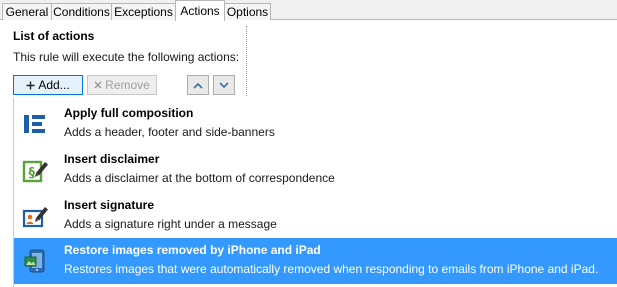 The image size is (617, 287). I want to click on remove-x-icon, so click(98, 85).